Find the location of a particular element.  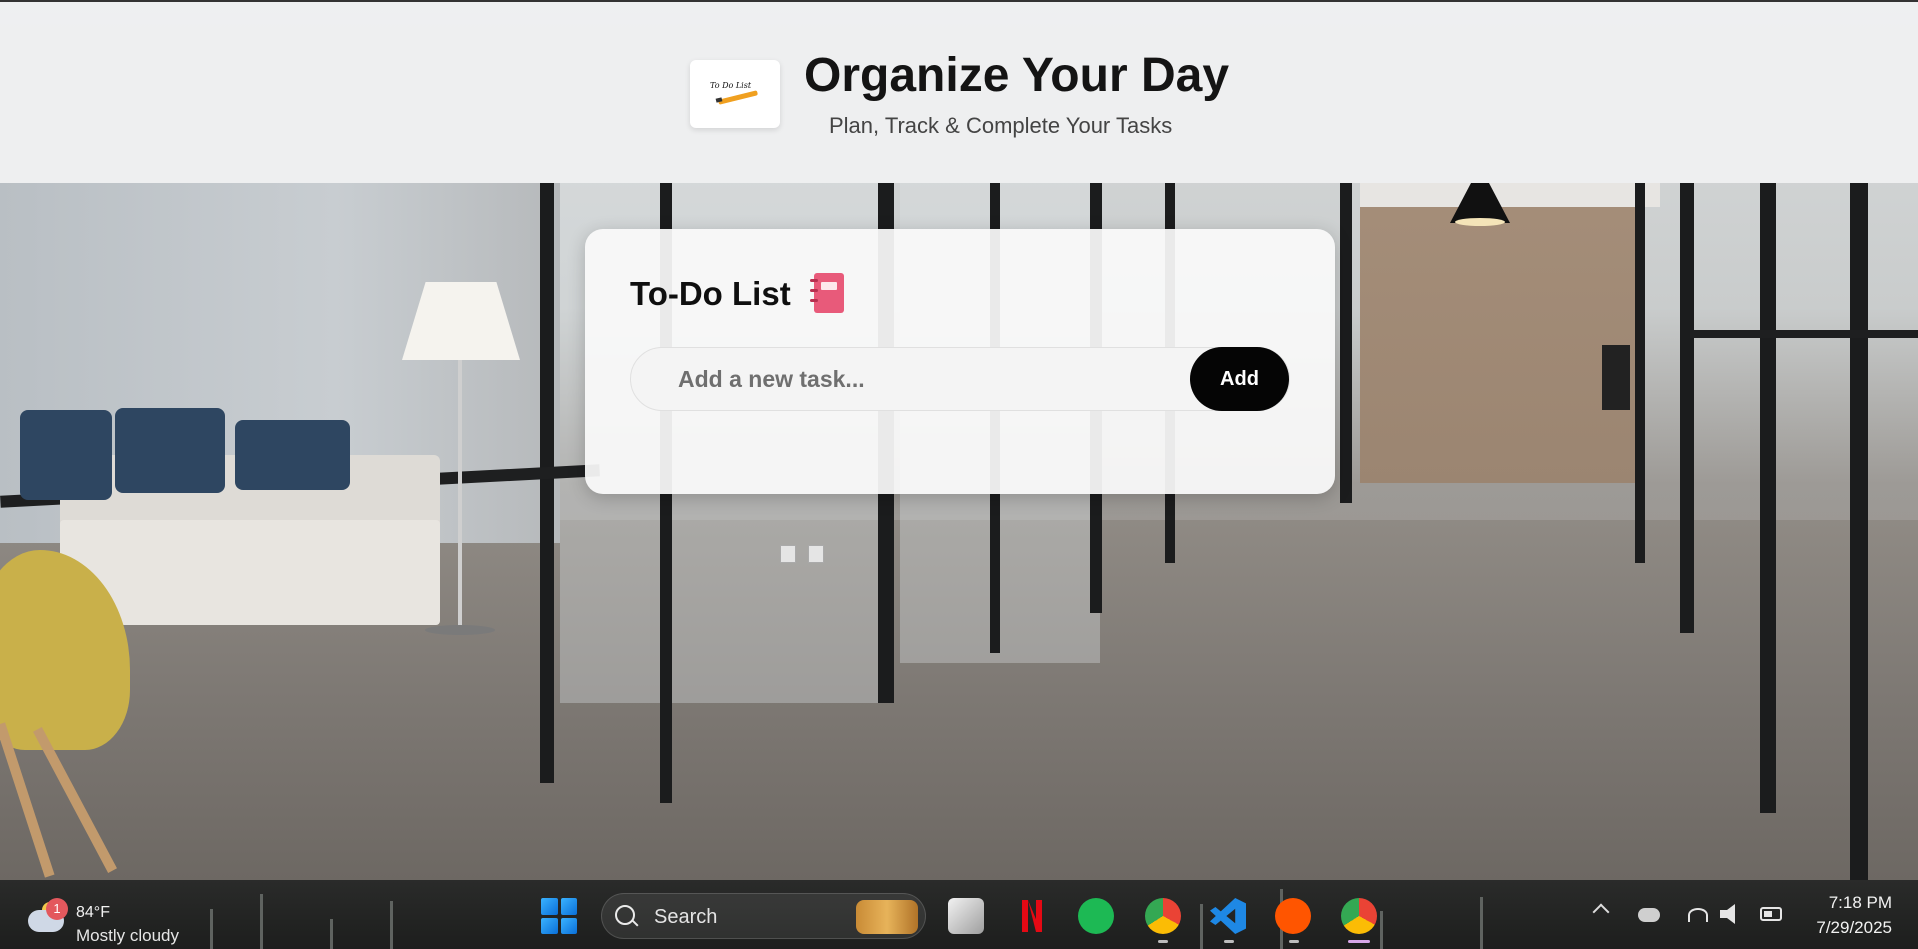

logo-text: To Do List is located at coordinates (731, 85).